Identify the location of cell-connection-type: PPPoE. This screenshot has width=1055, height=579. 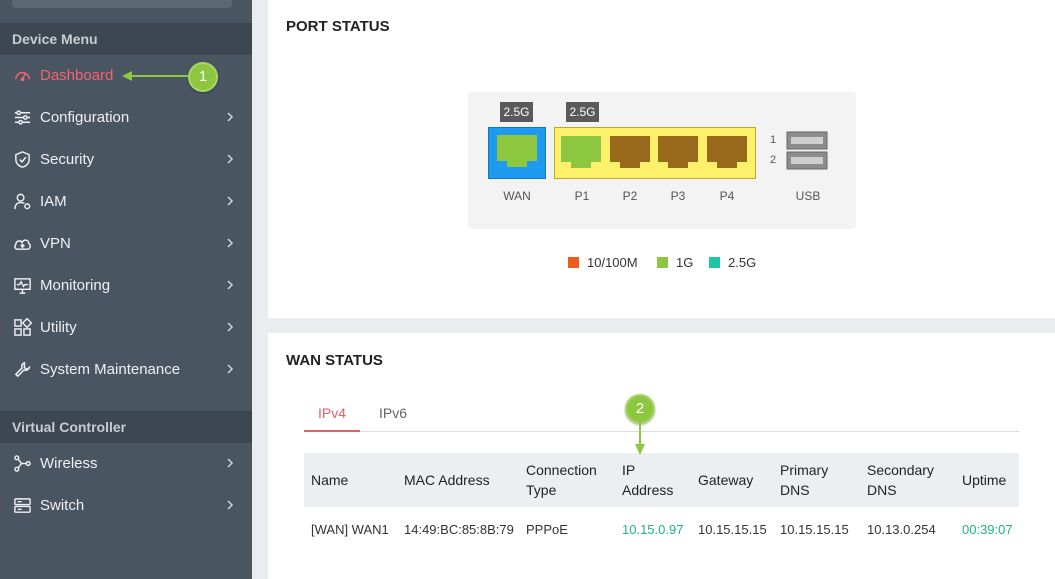
(547, 529).